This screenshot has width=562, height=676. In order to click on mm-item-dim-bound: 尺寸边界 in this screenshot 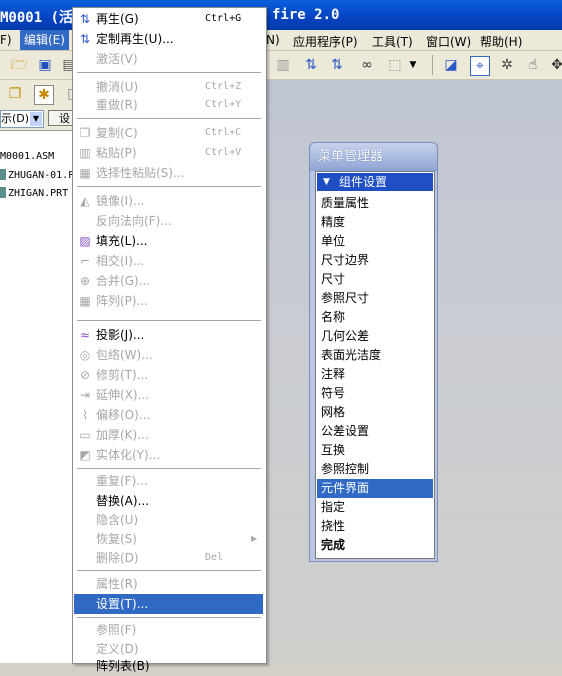, I will do `click(375, 260)`.